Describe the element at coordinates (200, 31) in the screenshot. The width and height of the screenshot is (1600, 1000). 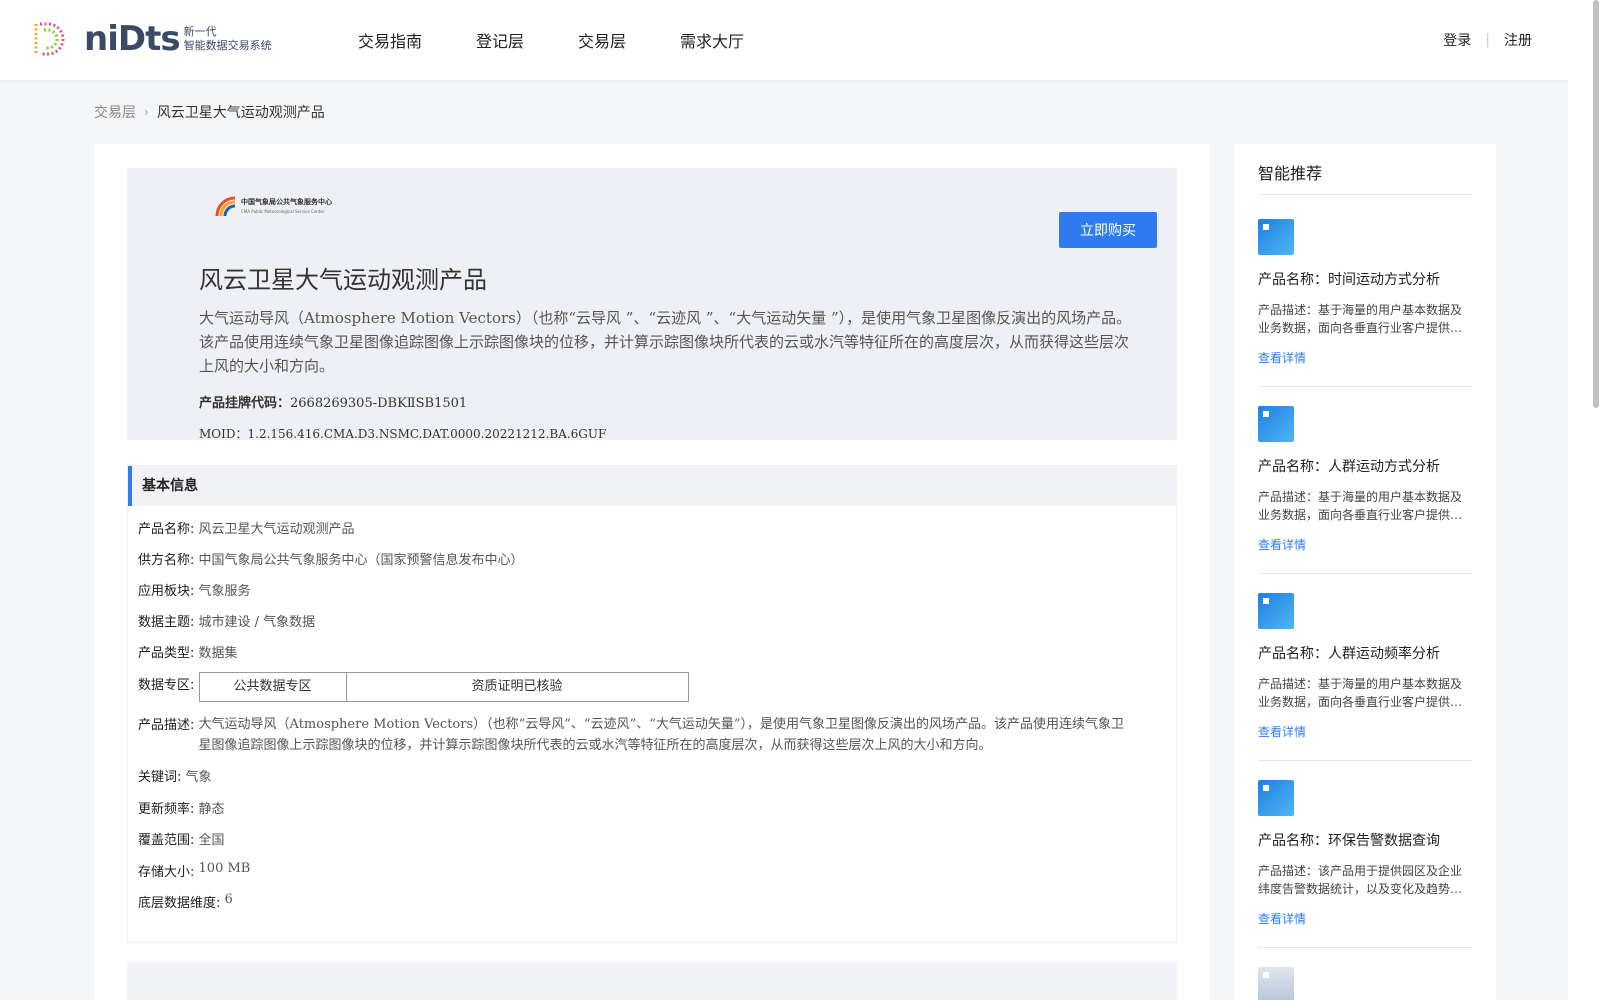
I see `logo-subtitle-line1: 新一代` at that location.